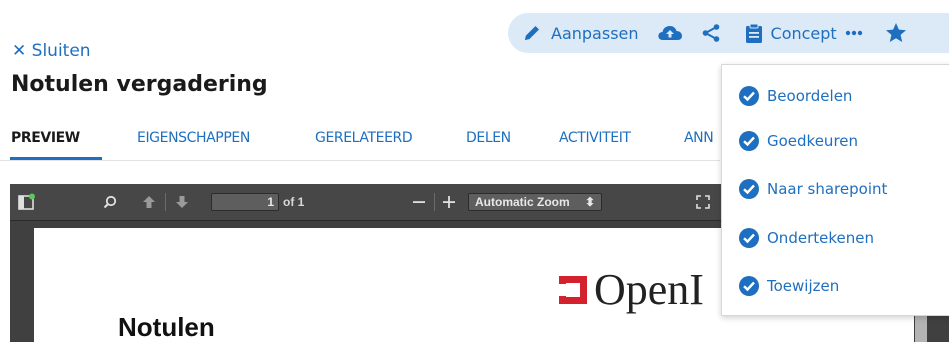 The image size is (949, 342). What do you see at coordinates (139, 84) in the screenshot?
I see `page-title: Notulen vergadering` at bounding box center [139, 84].